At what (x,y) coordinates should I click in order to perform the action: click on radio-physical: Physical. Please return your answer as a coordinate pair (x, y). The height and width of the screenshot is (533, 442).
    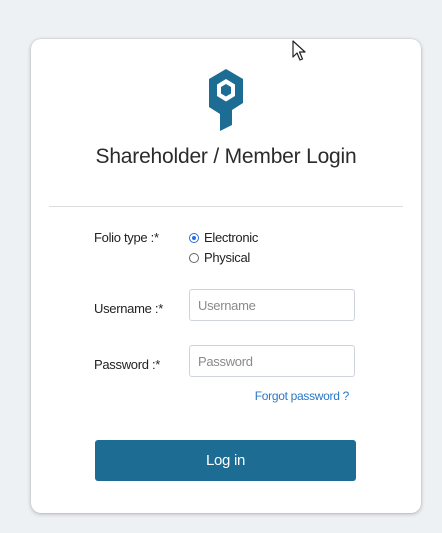
    Looking at the image, I should click on (219, 257).